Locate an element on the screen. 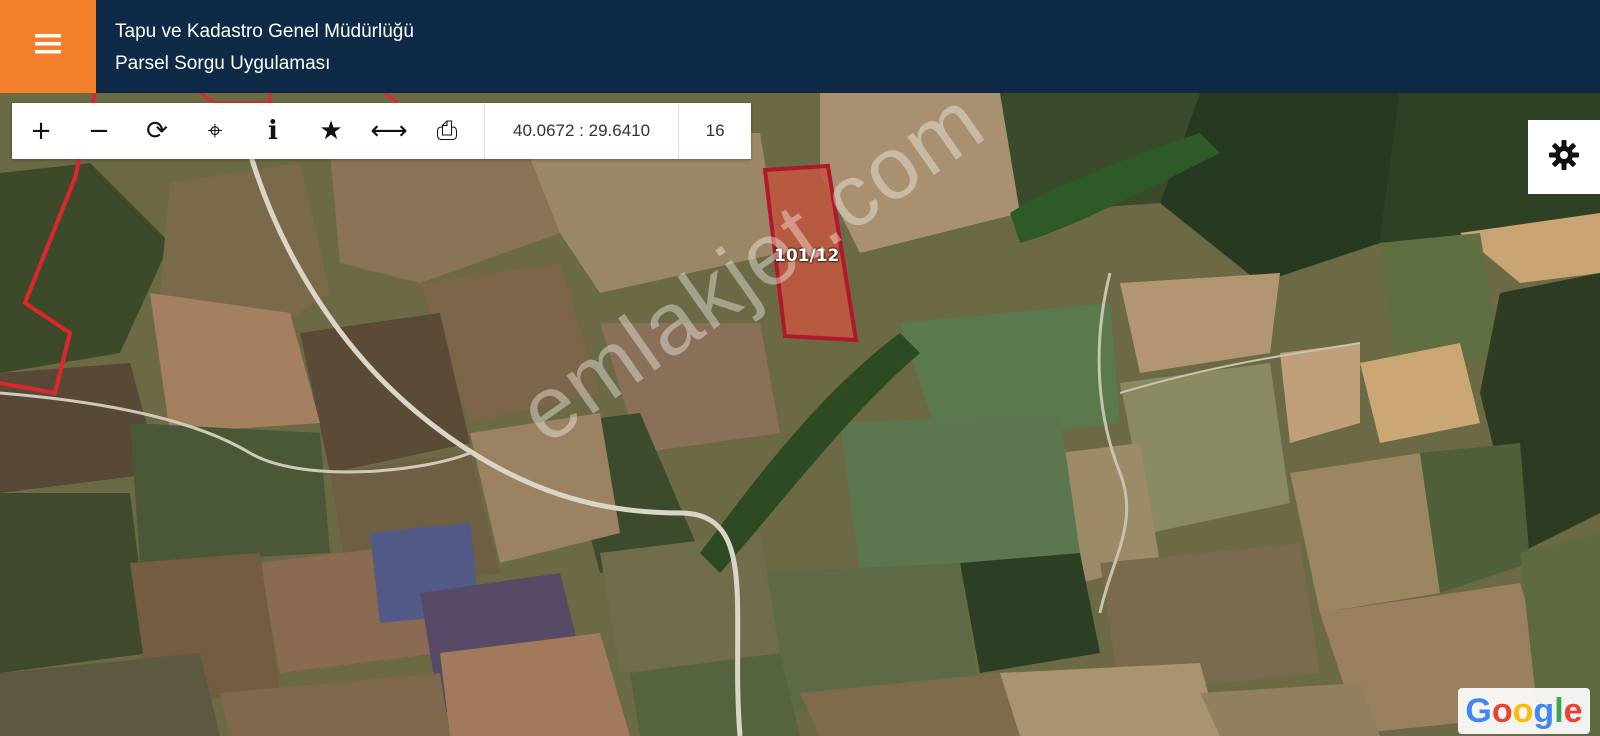 This screenshot has width=1600, height=736. hamburger-menu-icon is located at coordinates (48, 46).